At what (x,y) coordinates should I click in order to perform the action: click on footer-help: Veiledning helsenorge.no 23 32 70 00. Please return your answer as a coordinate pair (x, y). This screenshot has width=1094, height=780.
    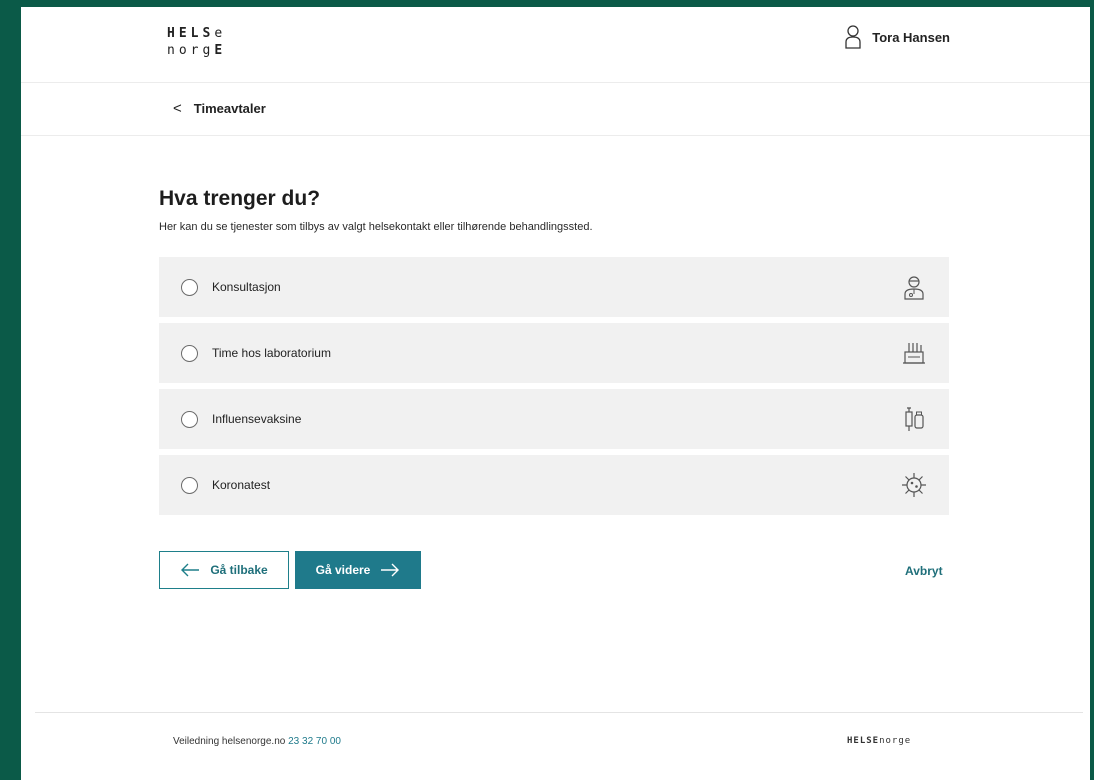
    Looking at the image, I should click on (257, 741).